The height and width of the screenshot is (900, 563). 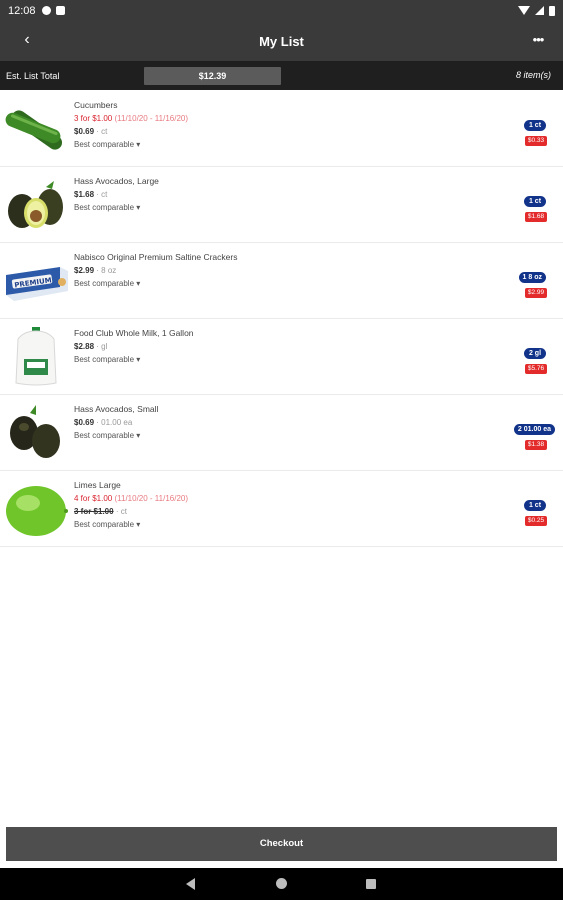 I want to click on sync-icon, so click(x=46, y=10).